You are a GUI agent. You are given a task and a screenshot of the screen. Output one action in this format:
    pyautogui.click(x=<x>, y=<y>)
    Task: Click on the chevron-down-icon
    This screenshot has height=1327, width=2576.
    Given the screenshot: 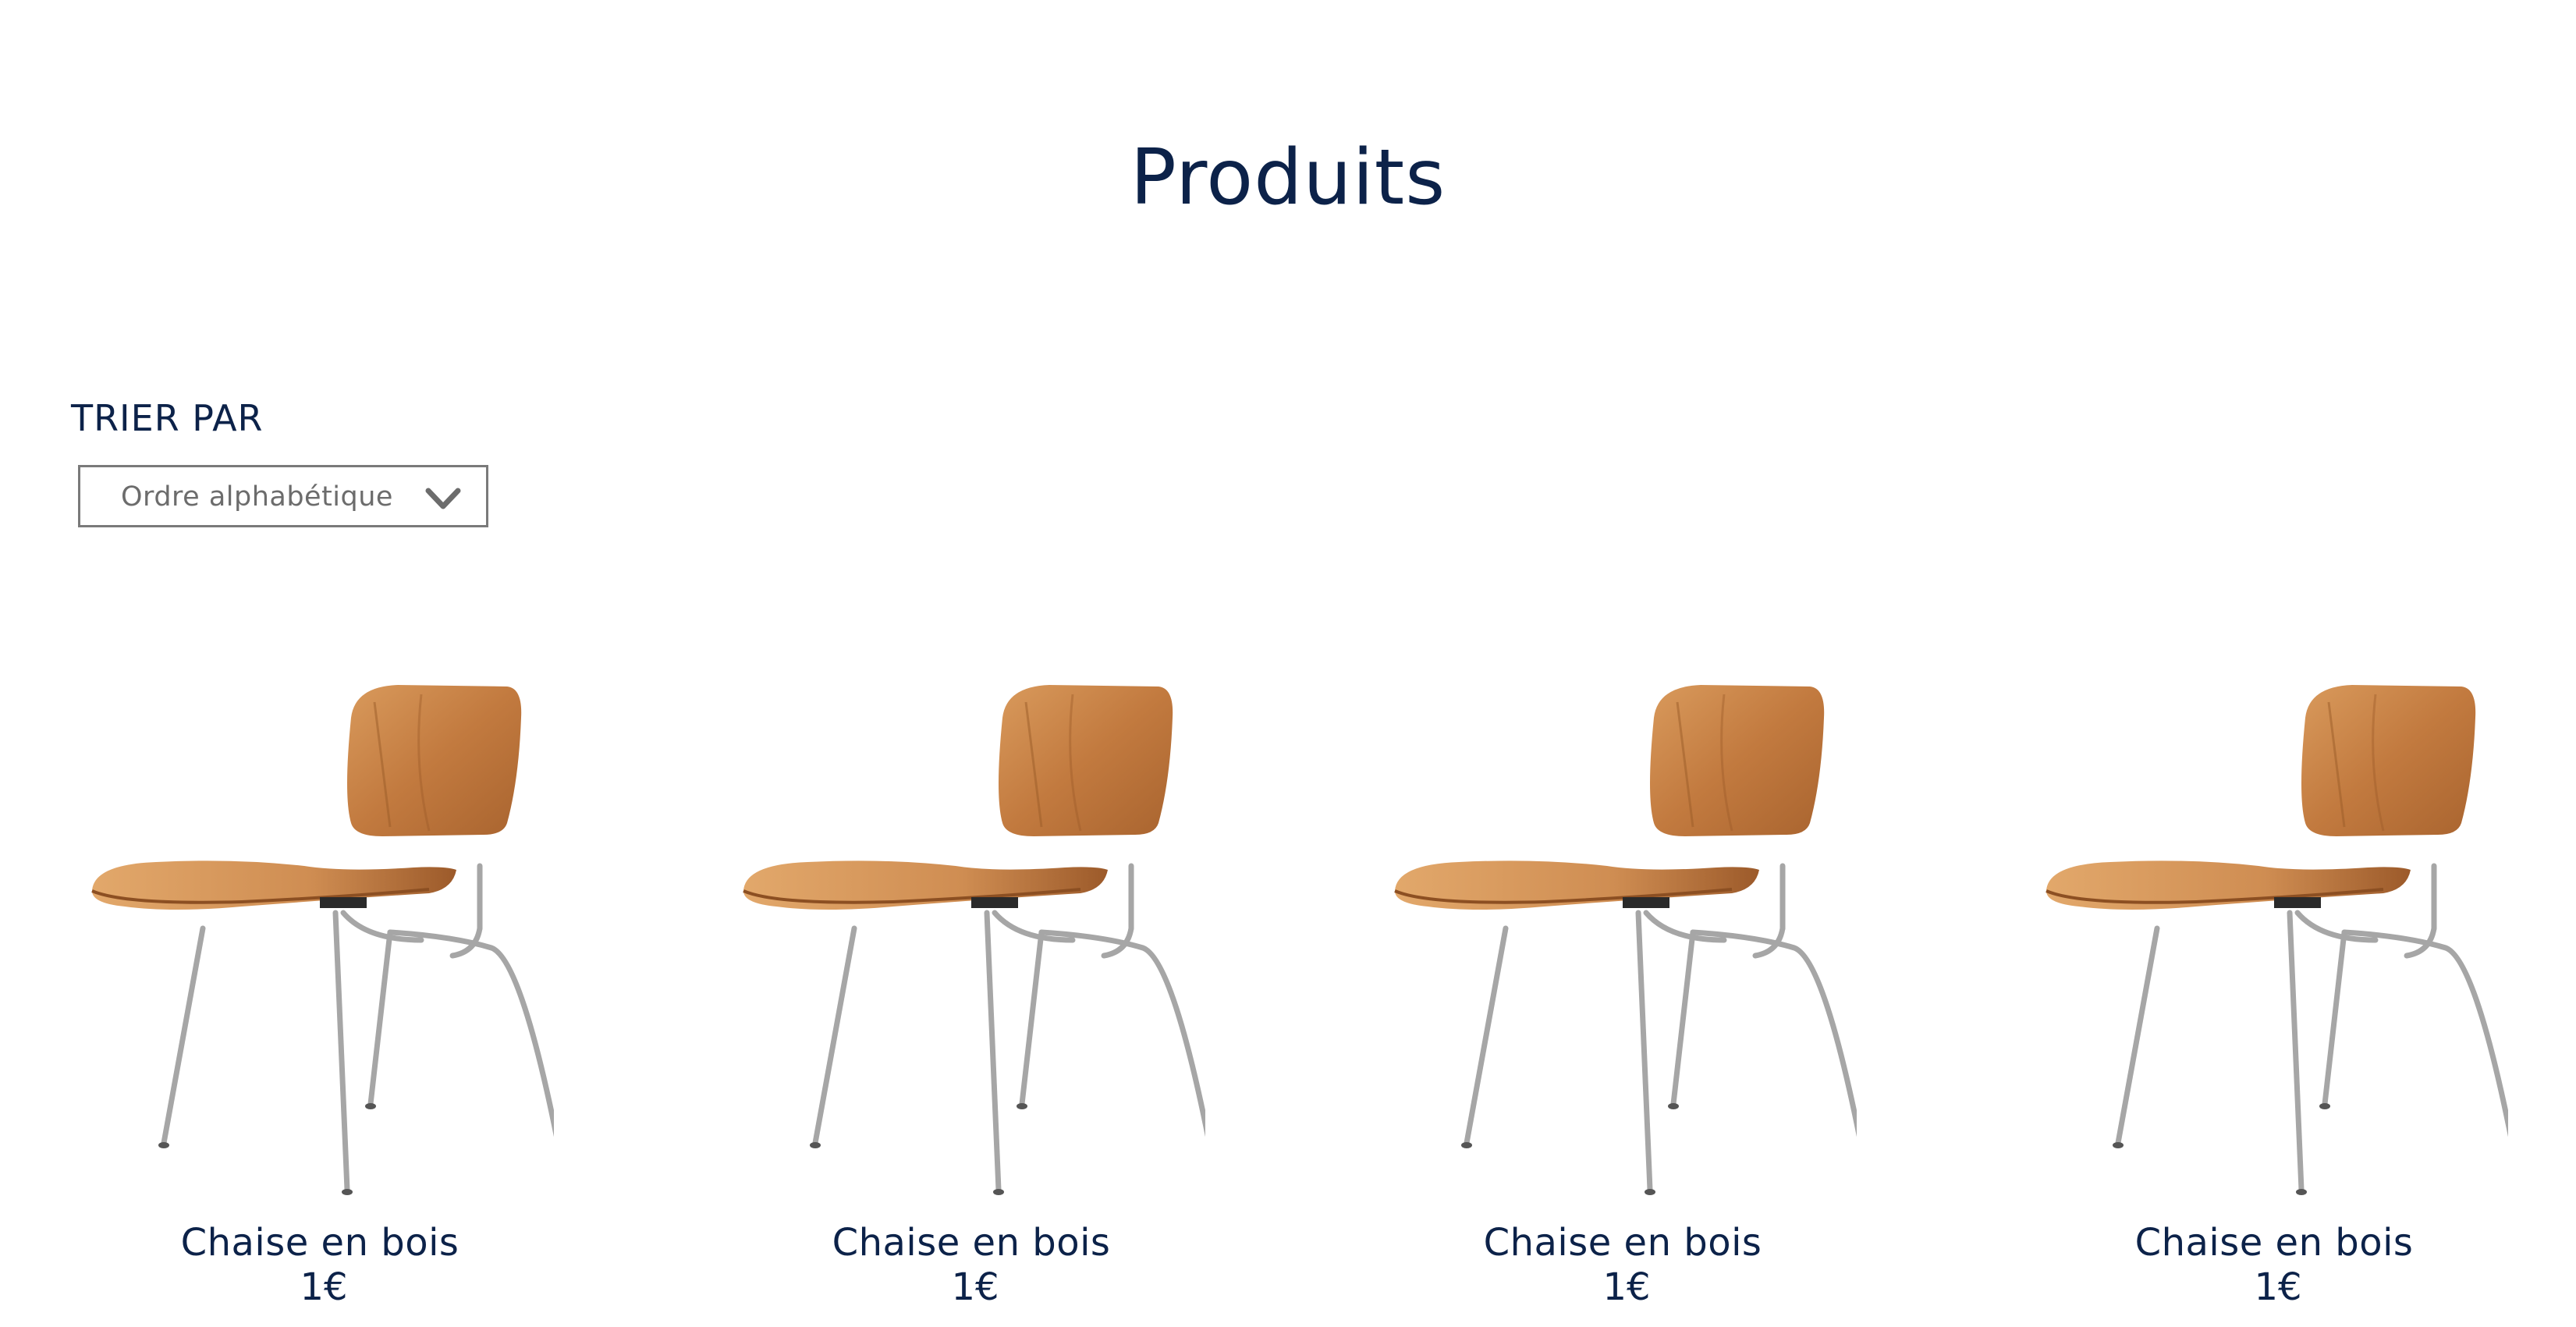 What is the action you would take?
    pyautogui.click(x=443, y=499)
    